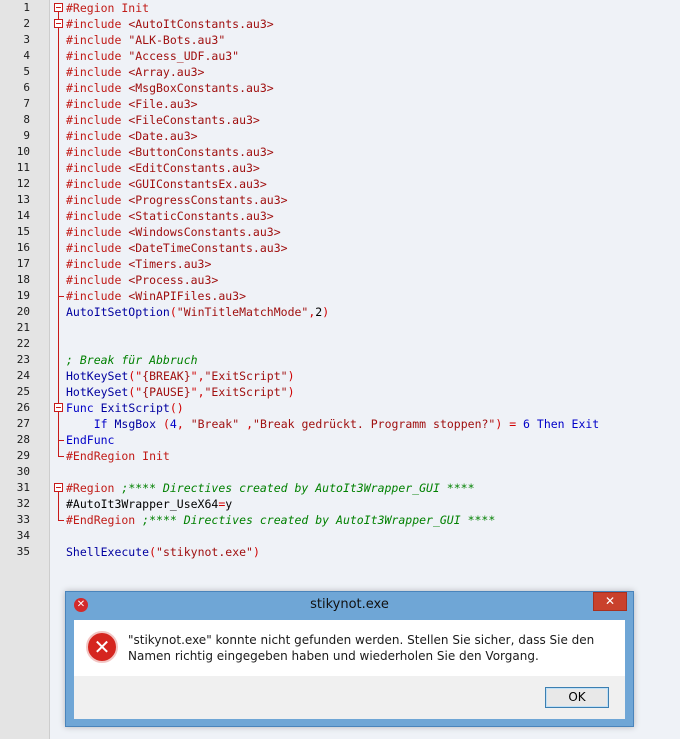  What do you see at coordinates (180, 376) in the screenshot?
I see `code-line: HotKeySet("{BREAK}","ExitScript")` at bounding box center [180, 376].